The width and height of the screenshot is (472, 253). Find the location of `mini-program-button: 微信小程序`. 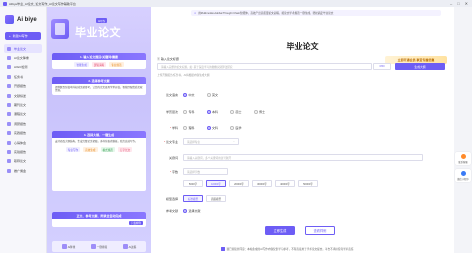

mini-program-button: 微信小程序 is located at coordinates (463, 175).